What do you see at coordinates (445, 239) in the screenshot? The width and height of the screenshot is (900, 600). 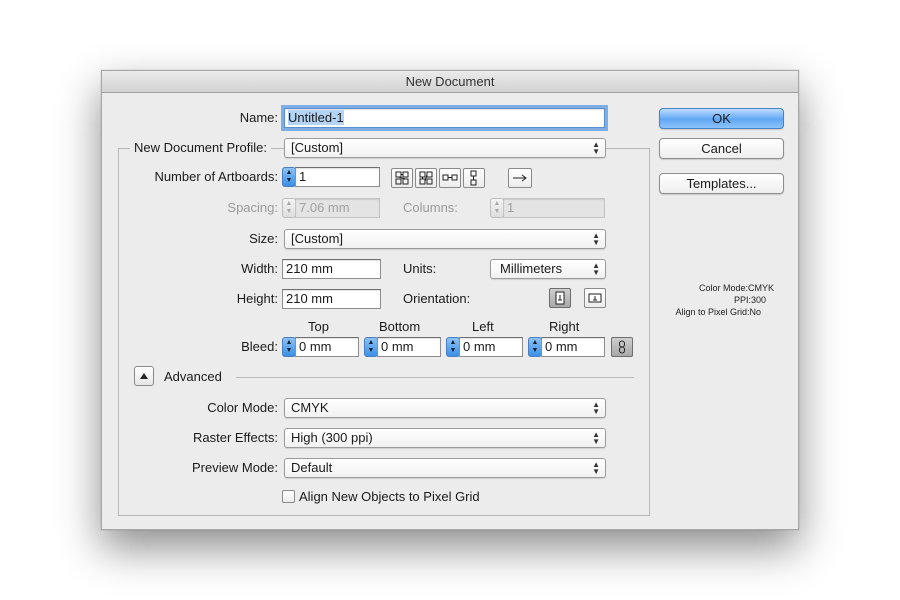 I see `size-popup: [Custom] ▲ ▼` at bounding box center [445, 239].